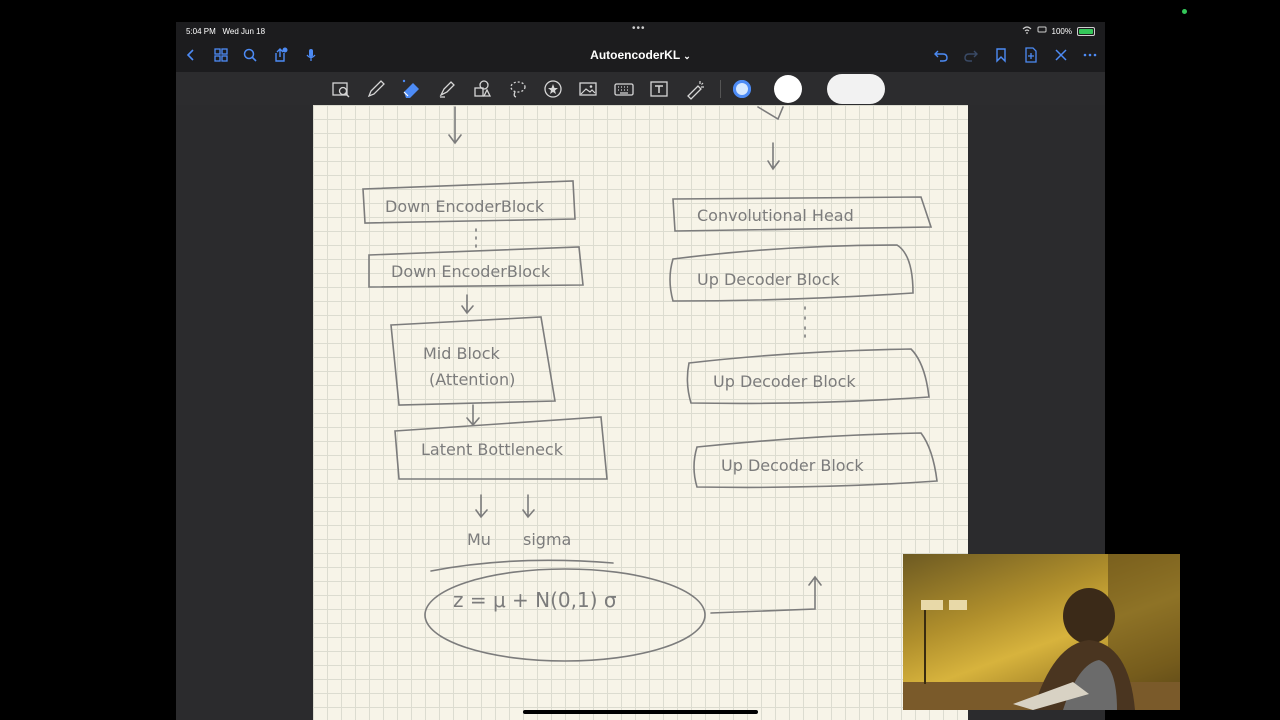  Describe the element at coordinates (695, 89) in the screenshot. I see `laser-pointer-icon` at that location.